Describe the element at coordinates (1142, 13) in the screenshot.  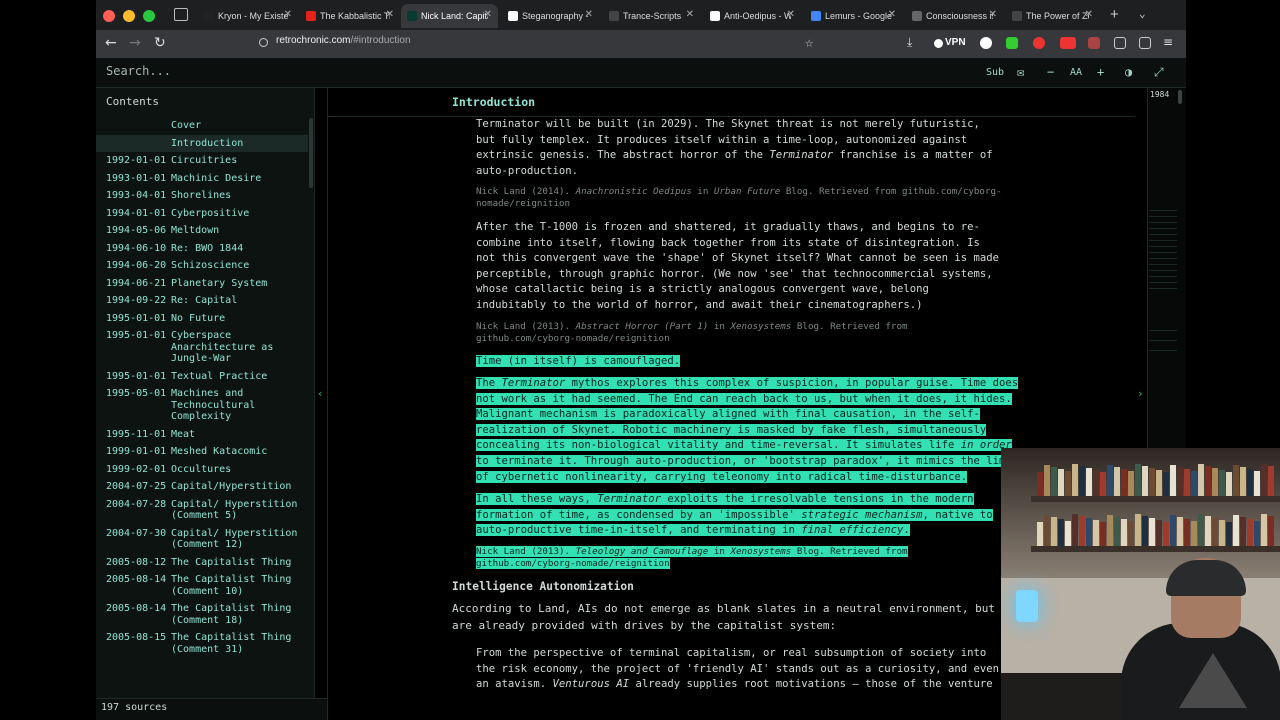
I see `tab-search-chevron-icon: ⌄` at that location.